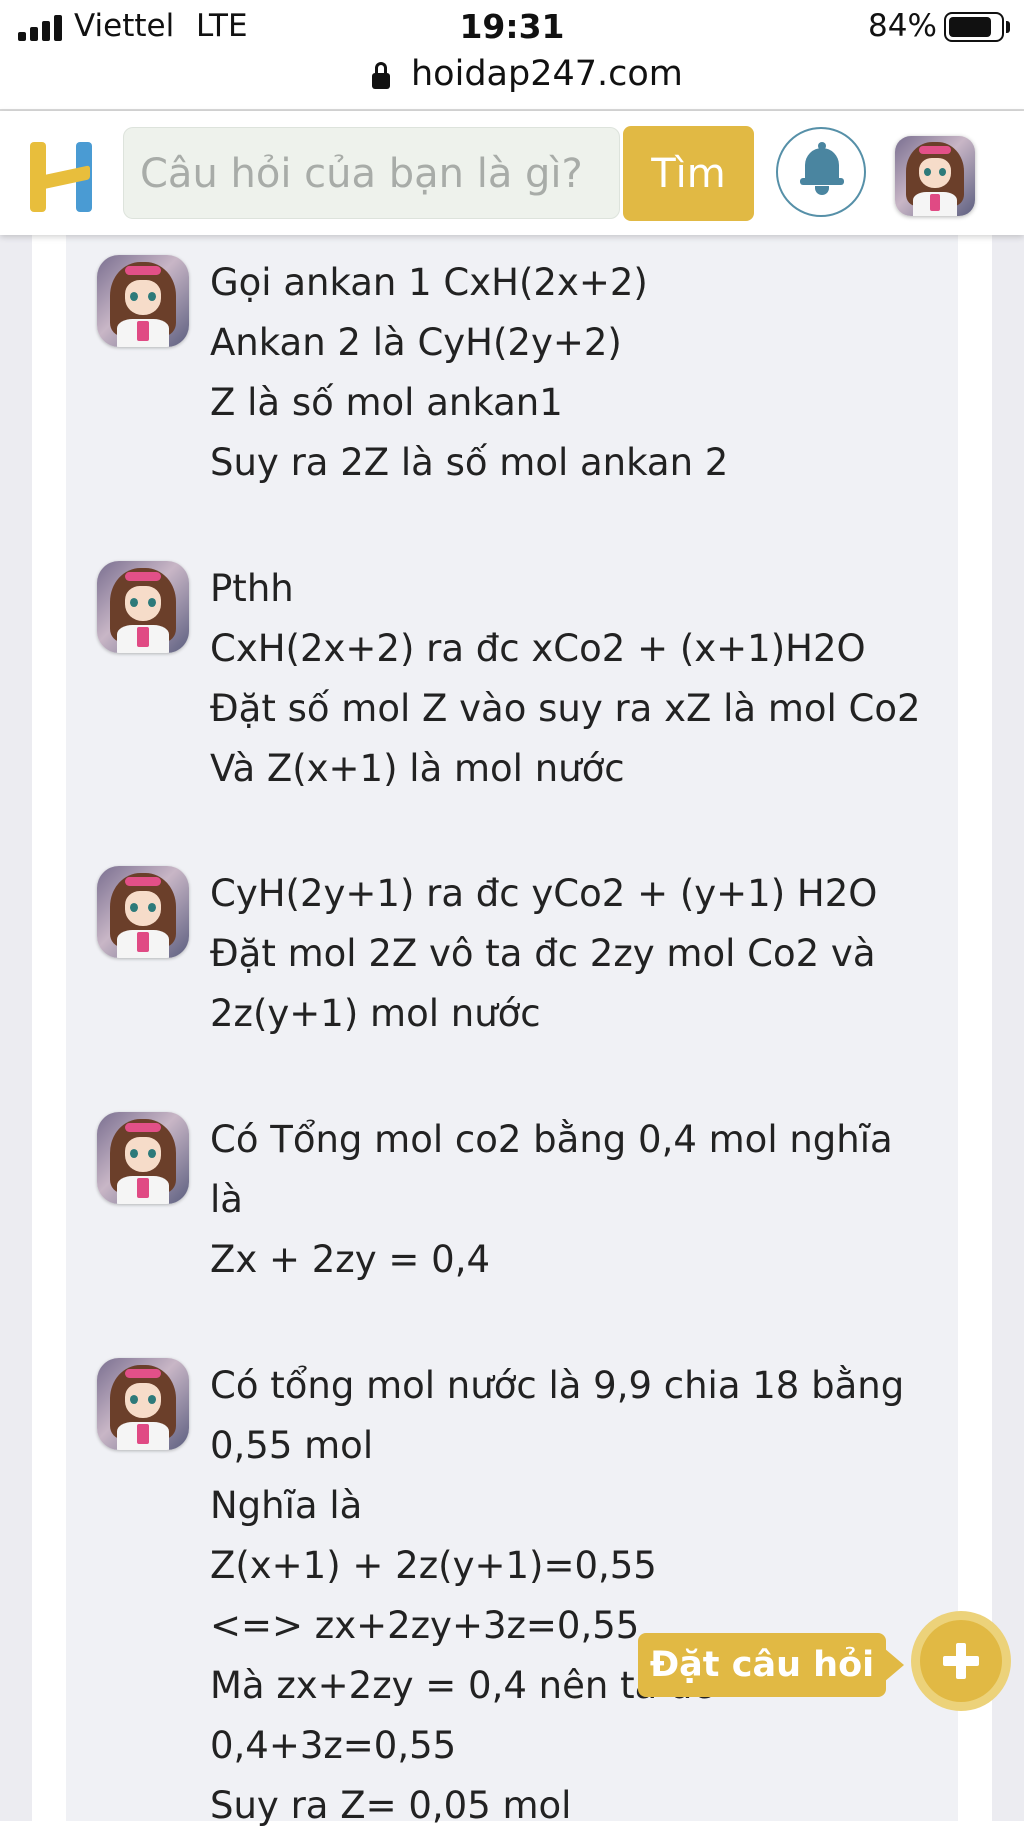 The image size is (1024, 1836). What do you see at coordinates (688, 173) in the screenshot?
I see `search-button: Tìm` at bounding box center [688, 173].